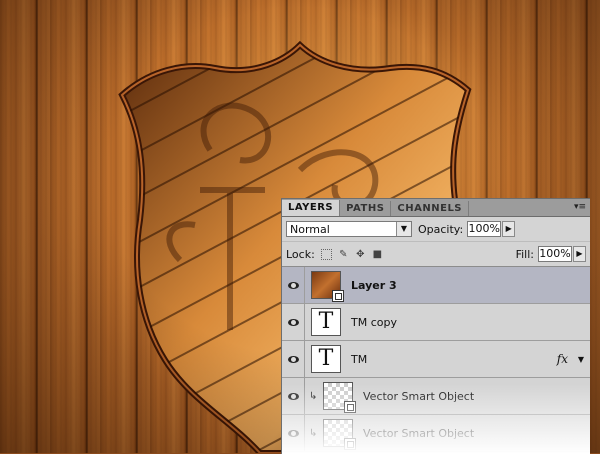 This screenshot has height=454, width=600. I want to click on tab-layers: LAYERS, so click(311, 208).